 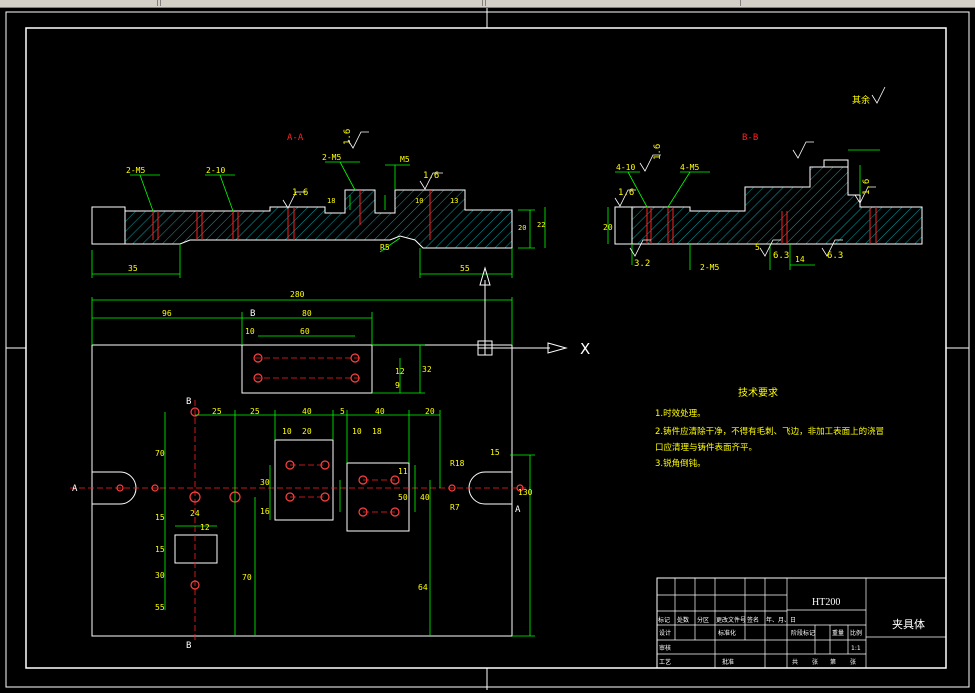 What do you see at coordinates (297, 294) in the screenshot?
I see `dimension-label: 280` at bounding box center [297, 294].